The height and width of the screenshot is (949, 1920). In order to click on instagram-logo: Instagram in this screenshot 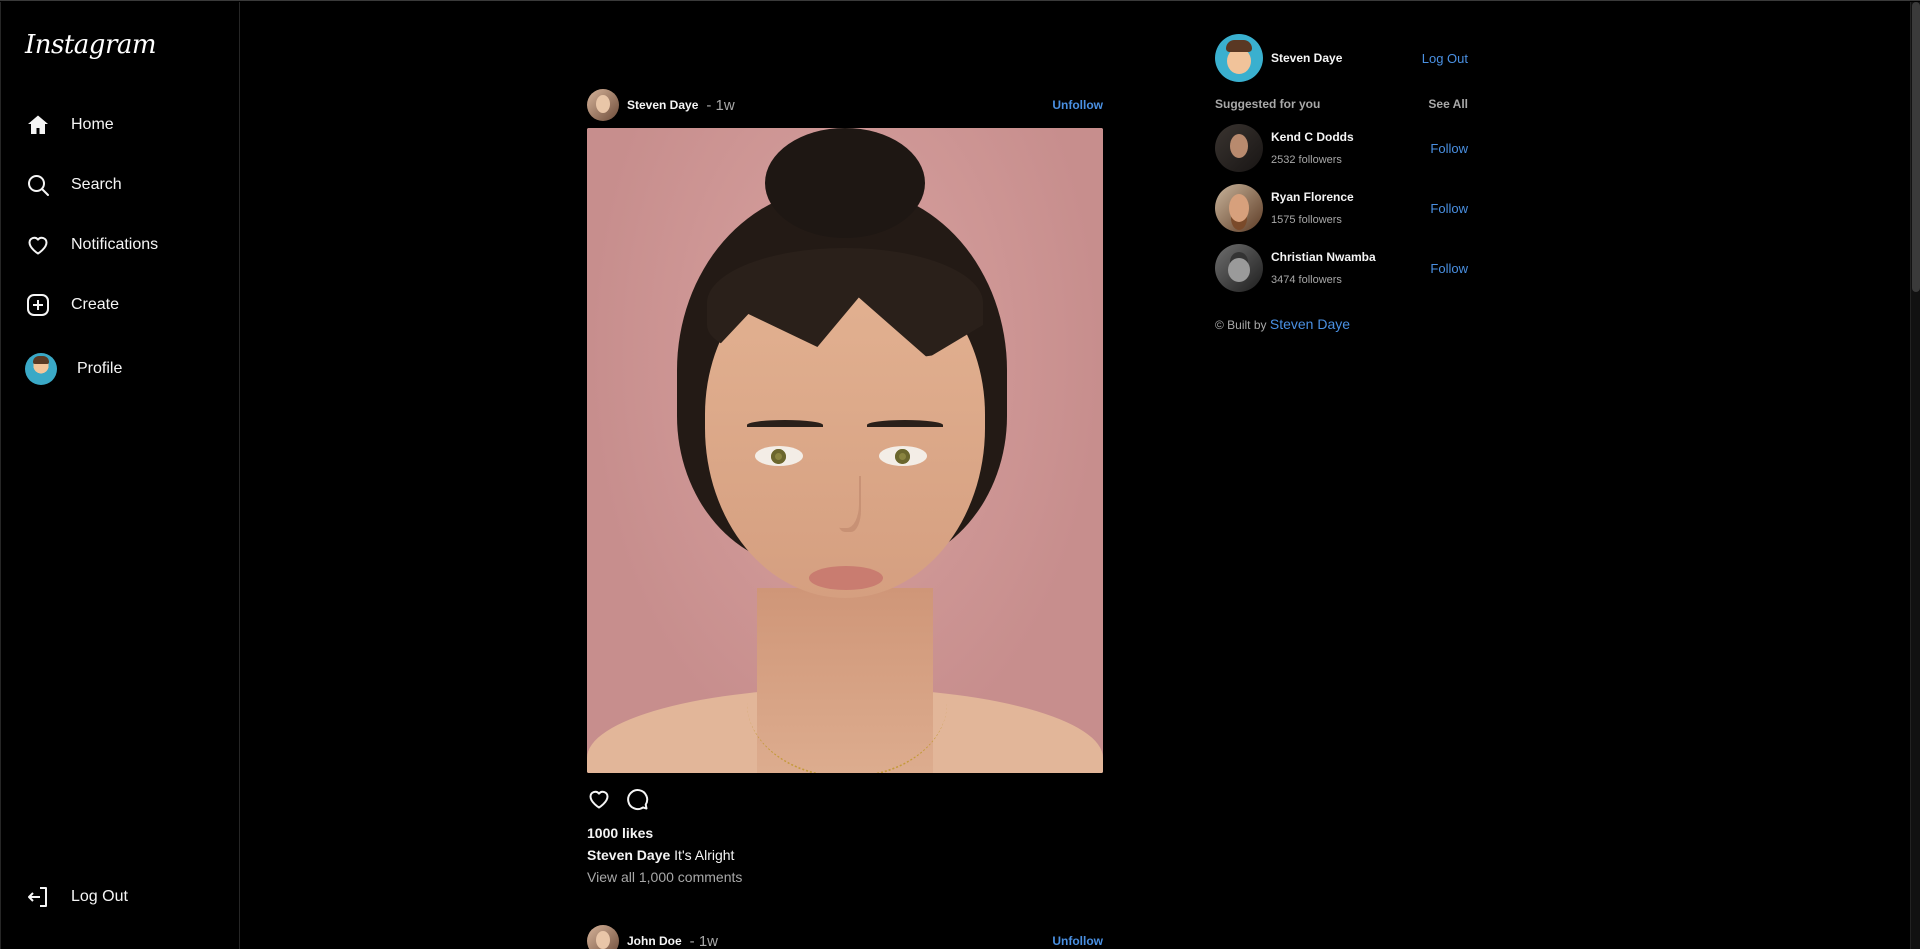, I will do `click(91, 45)`.